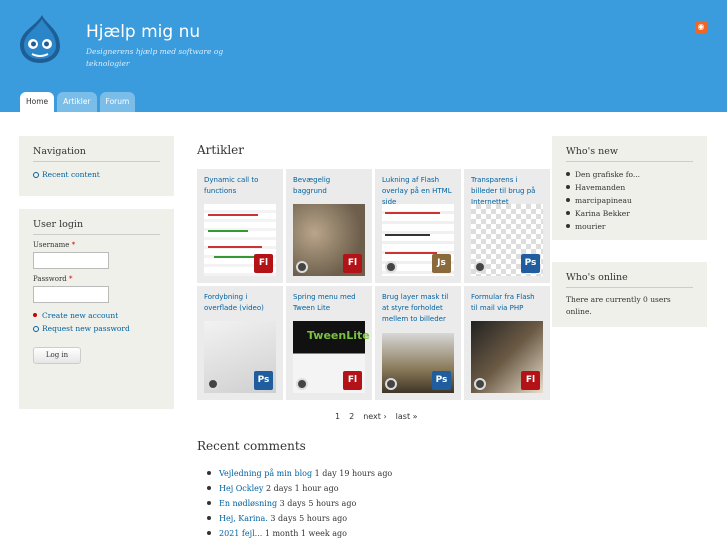  What do you see at coordinates (338, 335) in the screenshot?
I see `tweenlite-logo: TweenLite` at bounding box center [338, 335].